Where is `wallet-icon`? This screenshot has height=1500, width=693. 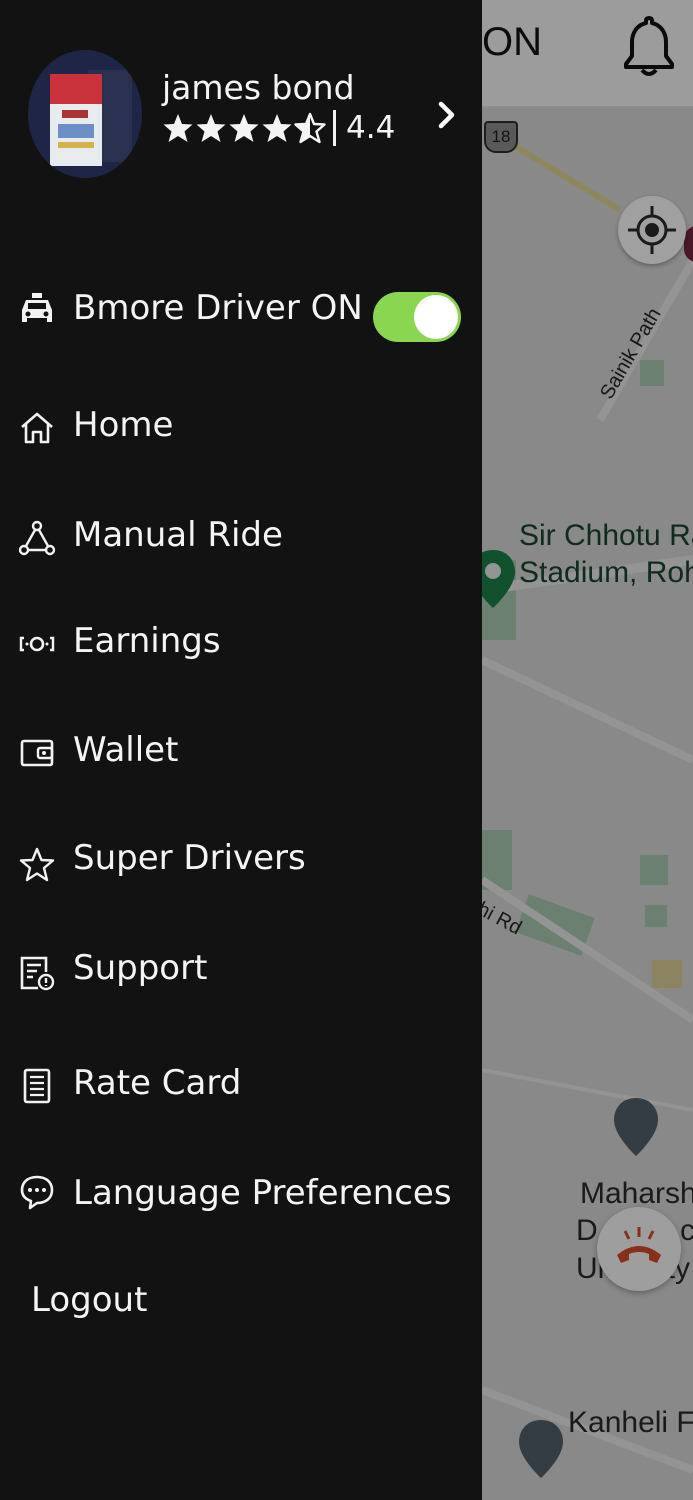
wallet-icon is located at coordinates (37, 753).